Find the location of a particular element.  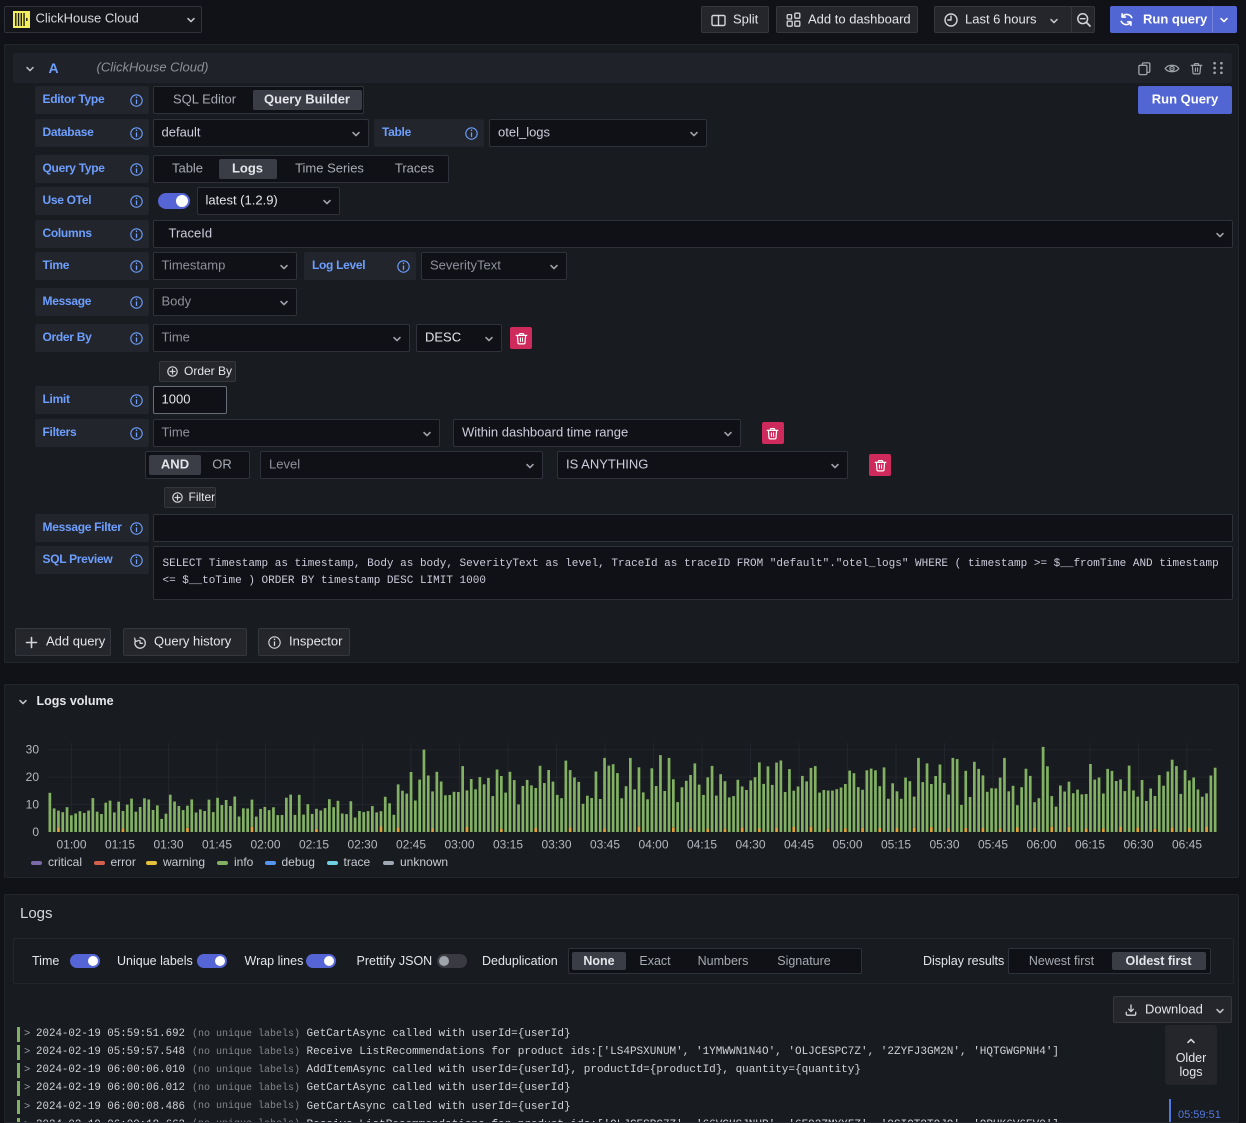

svg-text: 05:30 is located at coordinates (944, 844).